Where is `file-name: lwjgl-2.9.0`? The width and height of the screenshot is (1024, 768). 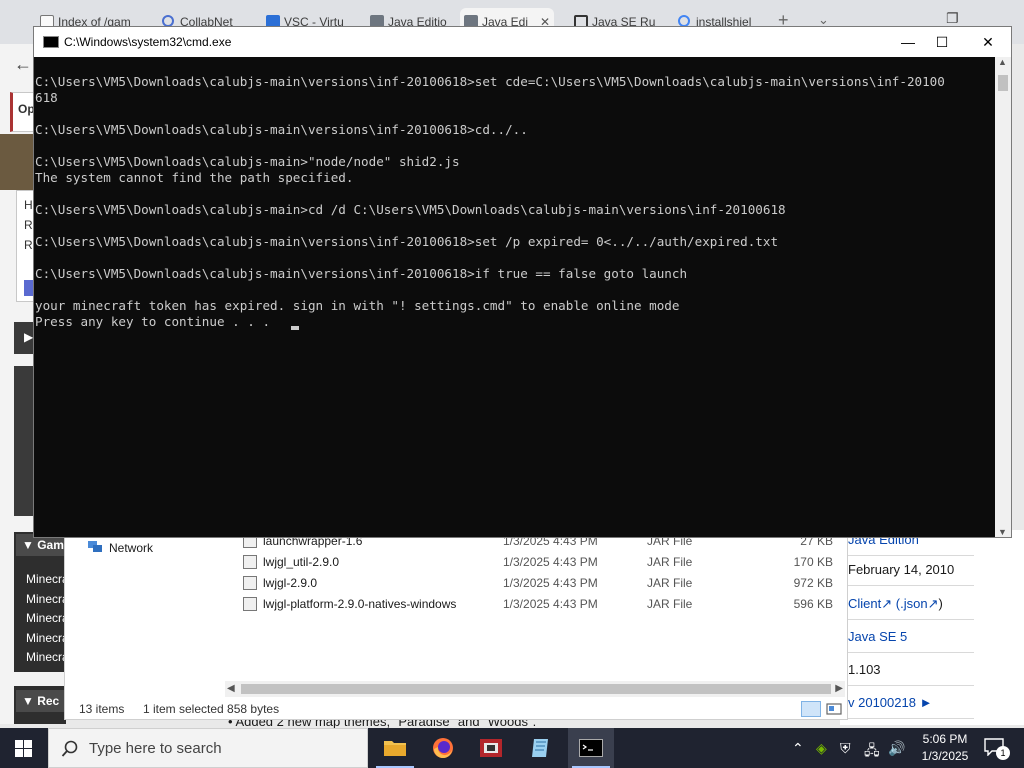 file-name: lwjgl-2.9.0 is located at coordinates (290, 583).